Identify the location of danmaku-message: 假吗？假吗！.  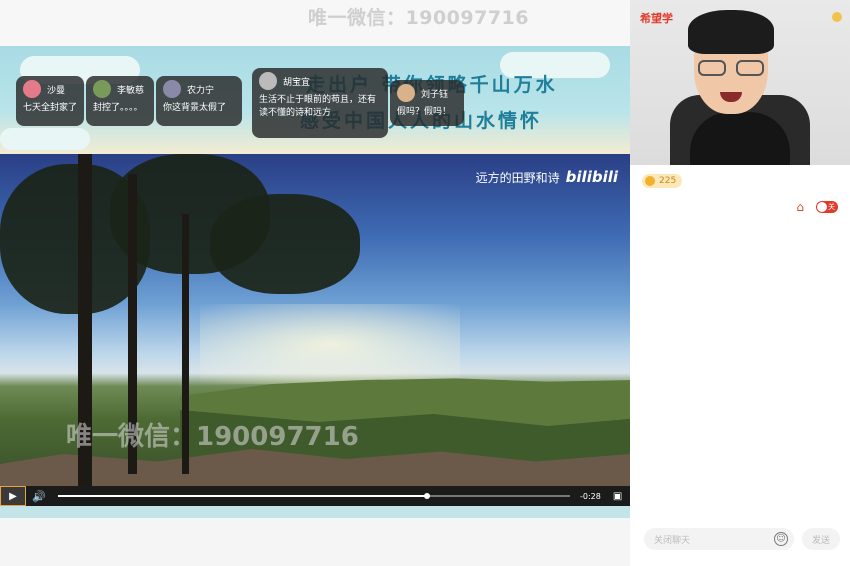
(424, 112).